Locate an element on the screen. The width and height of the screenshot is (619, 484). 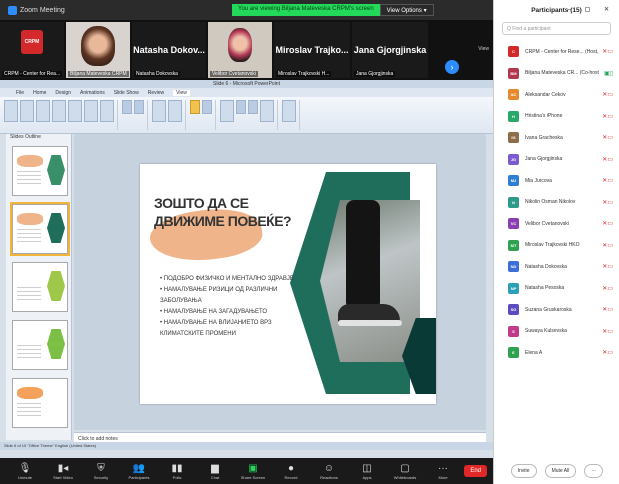
ppt-tab: File is located at coordinates (20, 93).